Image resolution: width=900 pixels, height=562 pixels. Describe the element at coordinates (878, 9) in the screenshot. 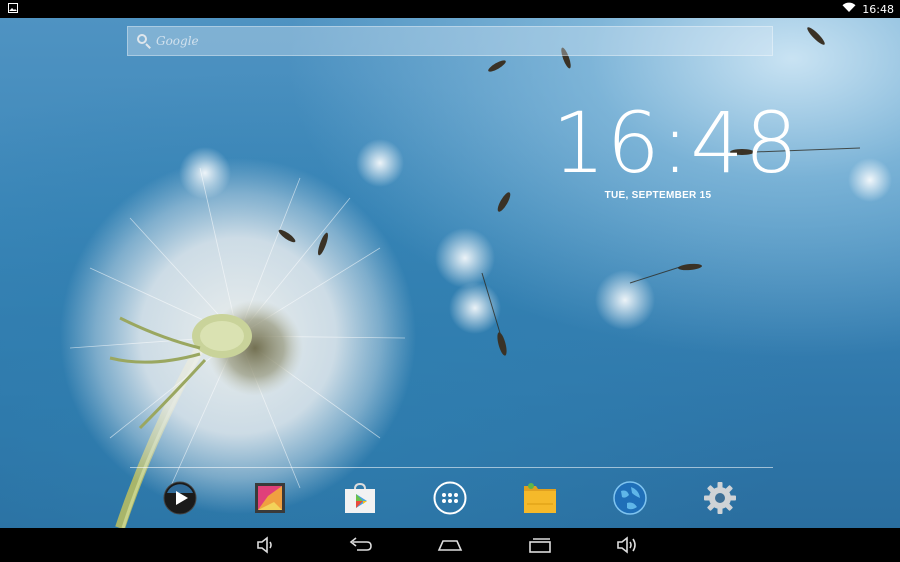

I see `status-time: 16:48` at that location.